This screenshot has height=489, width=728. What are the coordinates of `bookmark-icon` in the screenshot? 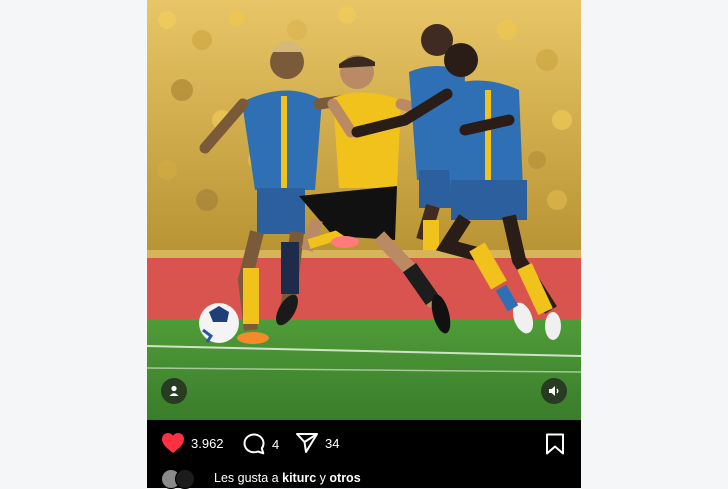 It's located at (555, 444).